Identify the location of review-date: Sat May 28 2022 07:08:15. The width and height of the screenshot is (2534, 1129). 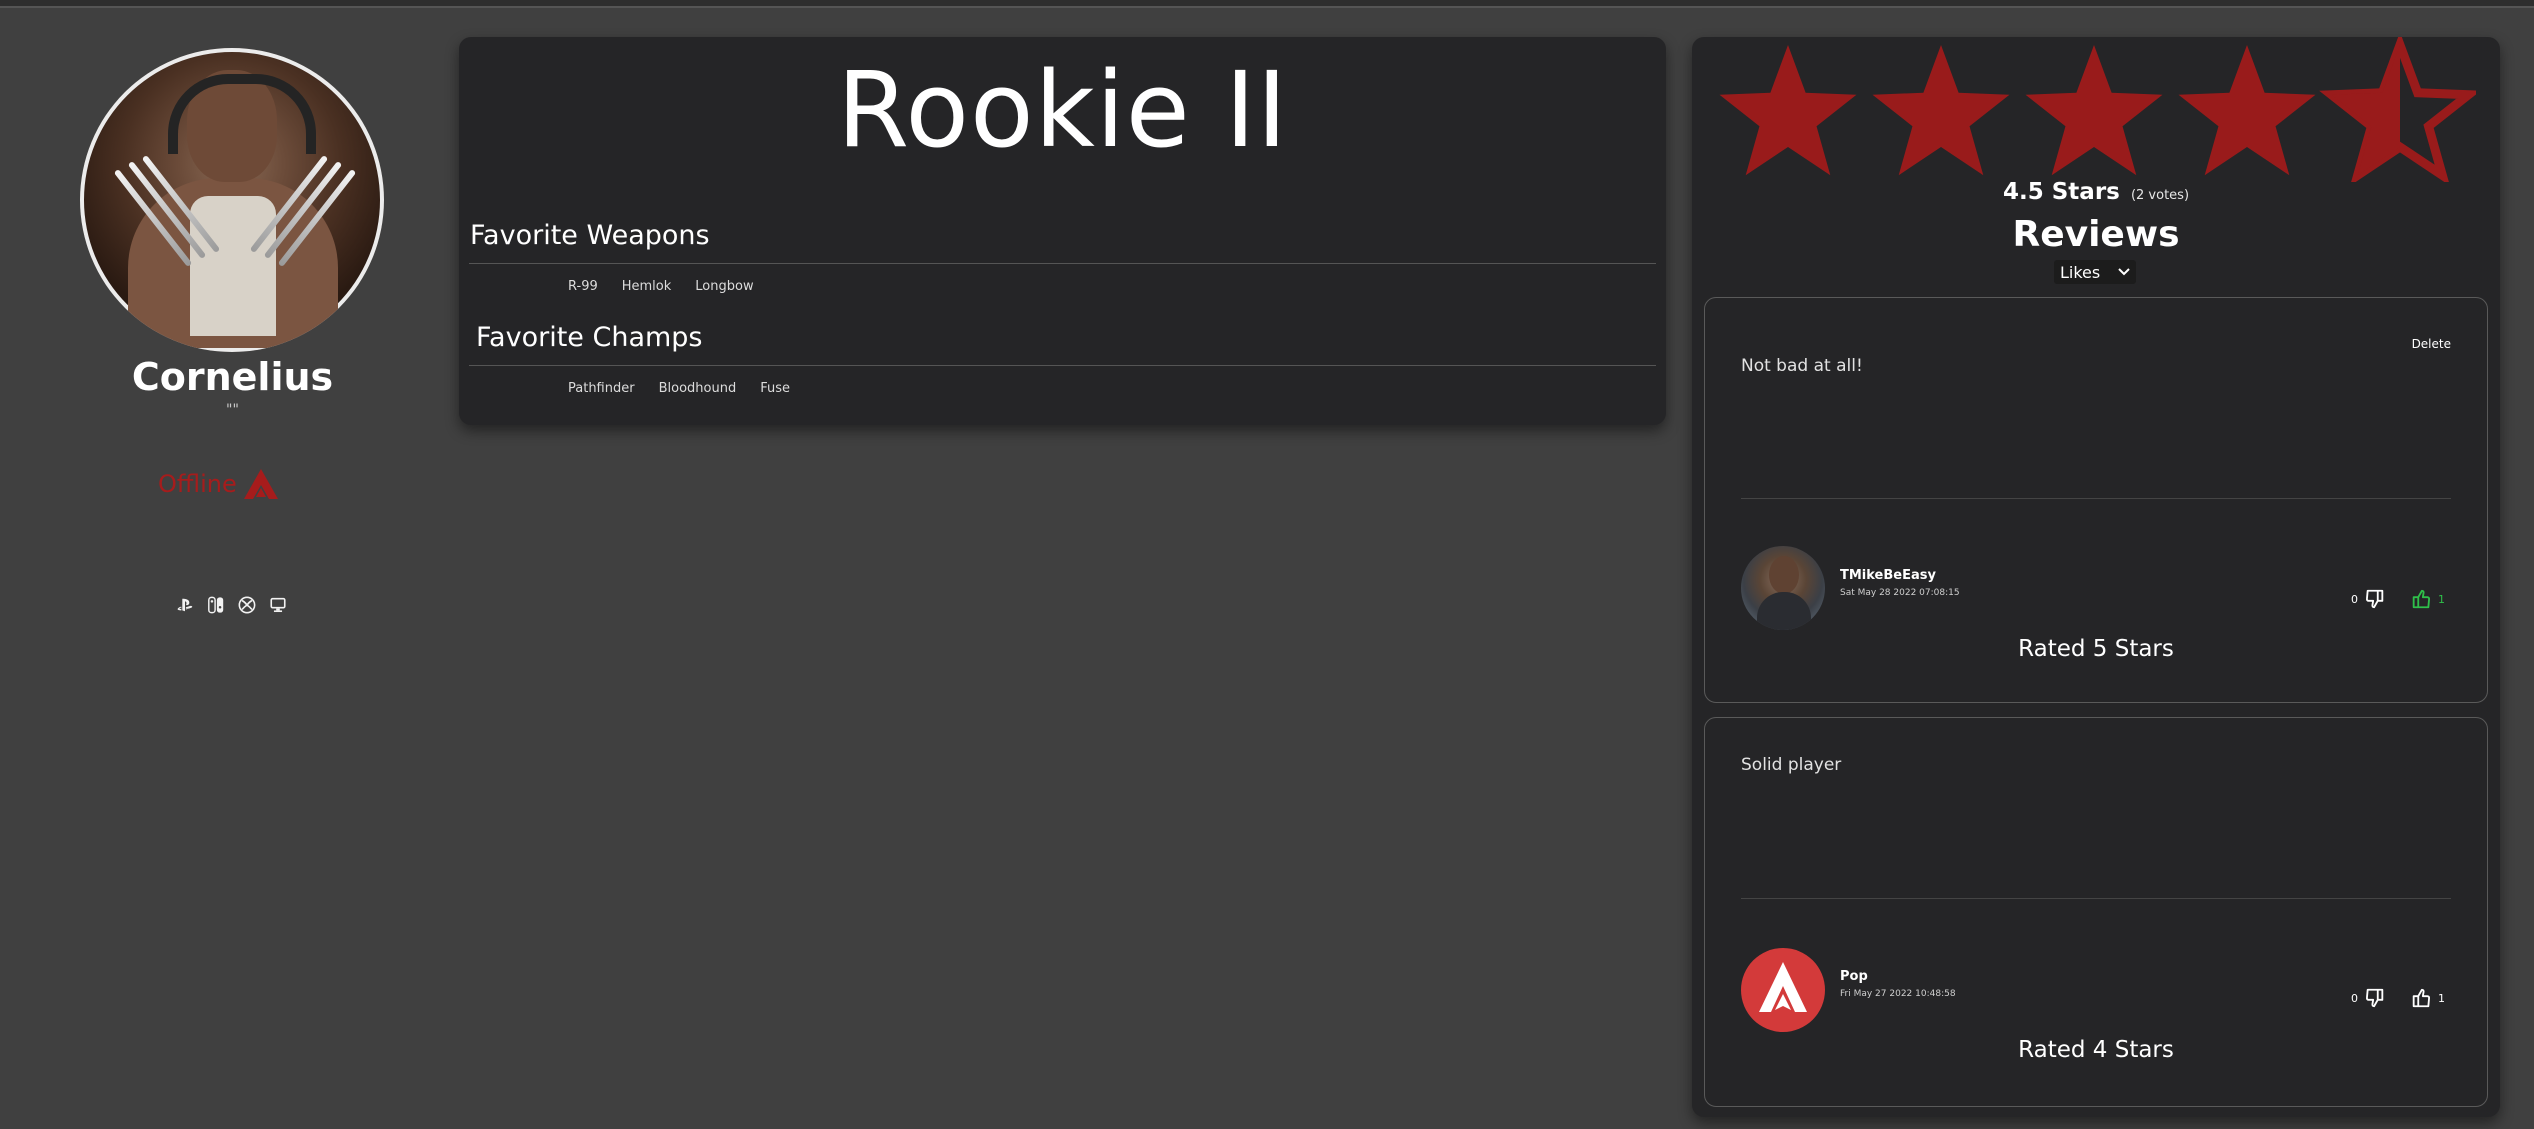
(1900, 593).